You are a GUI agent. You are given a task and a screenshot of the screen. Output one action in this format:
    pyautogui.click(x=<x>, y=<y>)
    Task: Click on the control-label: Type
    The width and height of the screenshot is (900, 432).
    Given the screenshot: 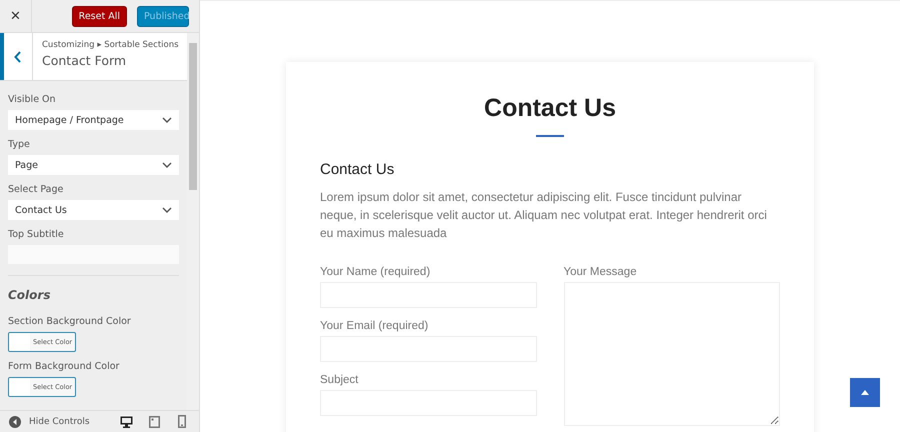 What is the action you would take?
    pyautogui.click(x=19, y=144)
    